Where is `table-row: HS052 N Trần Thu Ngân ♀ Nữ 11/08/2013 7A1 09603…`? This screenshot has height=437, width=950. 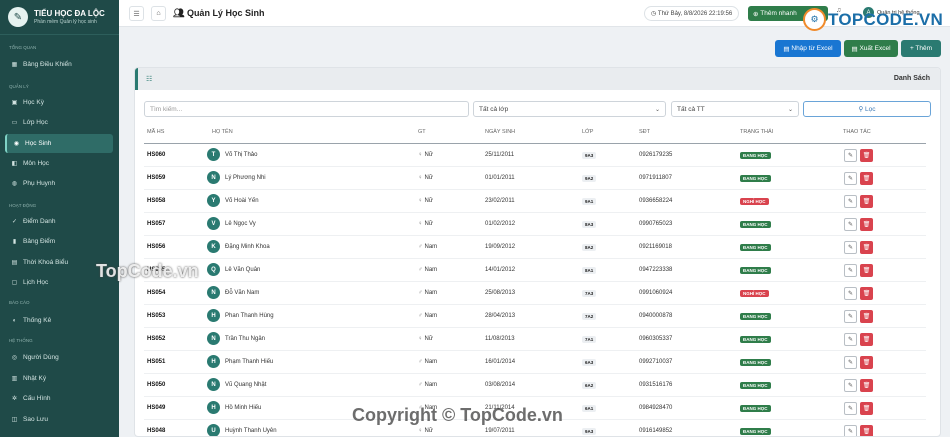 table-row: HS052 N Trần Thu Ngân ♀ Nữ 11/08/2013 7A1 09603… is located at coordinates (535, 339).